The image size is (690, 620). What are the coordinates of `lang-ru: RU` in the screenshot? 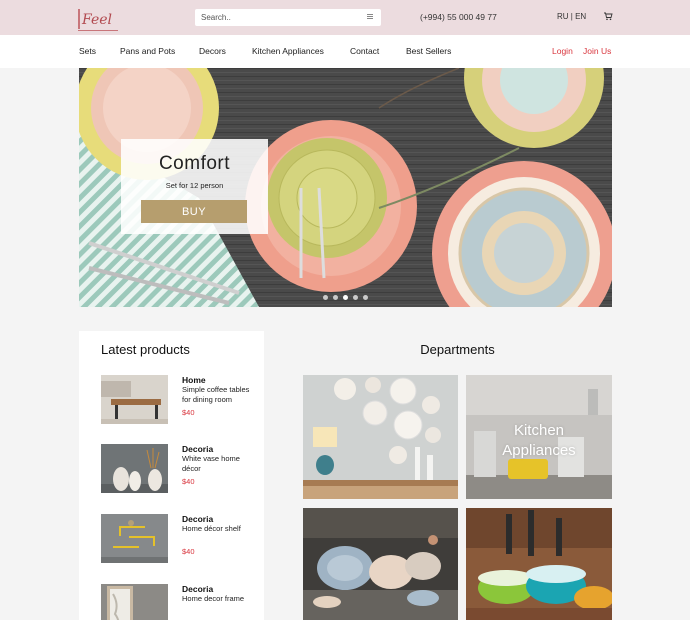 It's located at (563, 16).